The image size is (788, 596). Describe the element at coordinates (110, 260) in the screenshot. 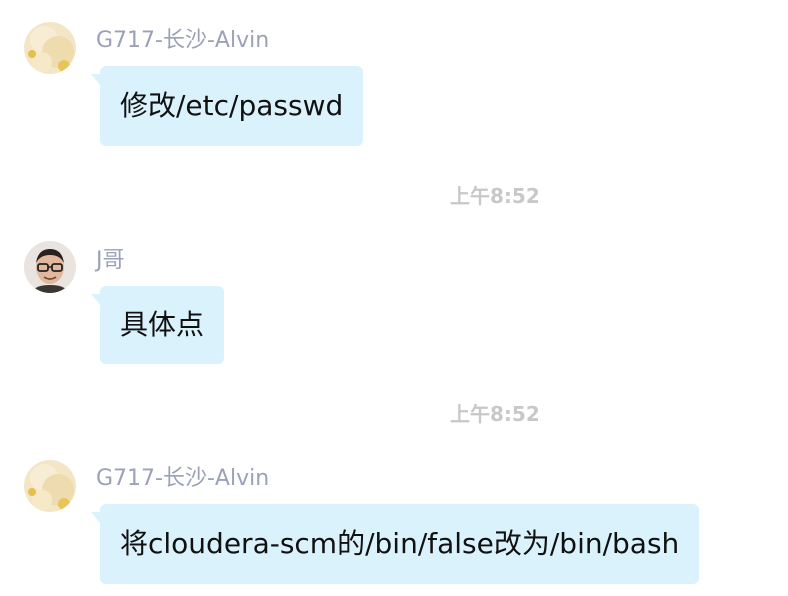

I see `sender-name: J哥` at that location.